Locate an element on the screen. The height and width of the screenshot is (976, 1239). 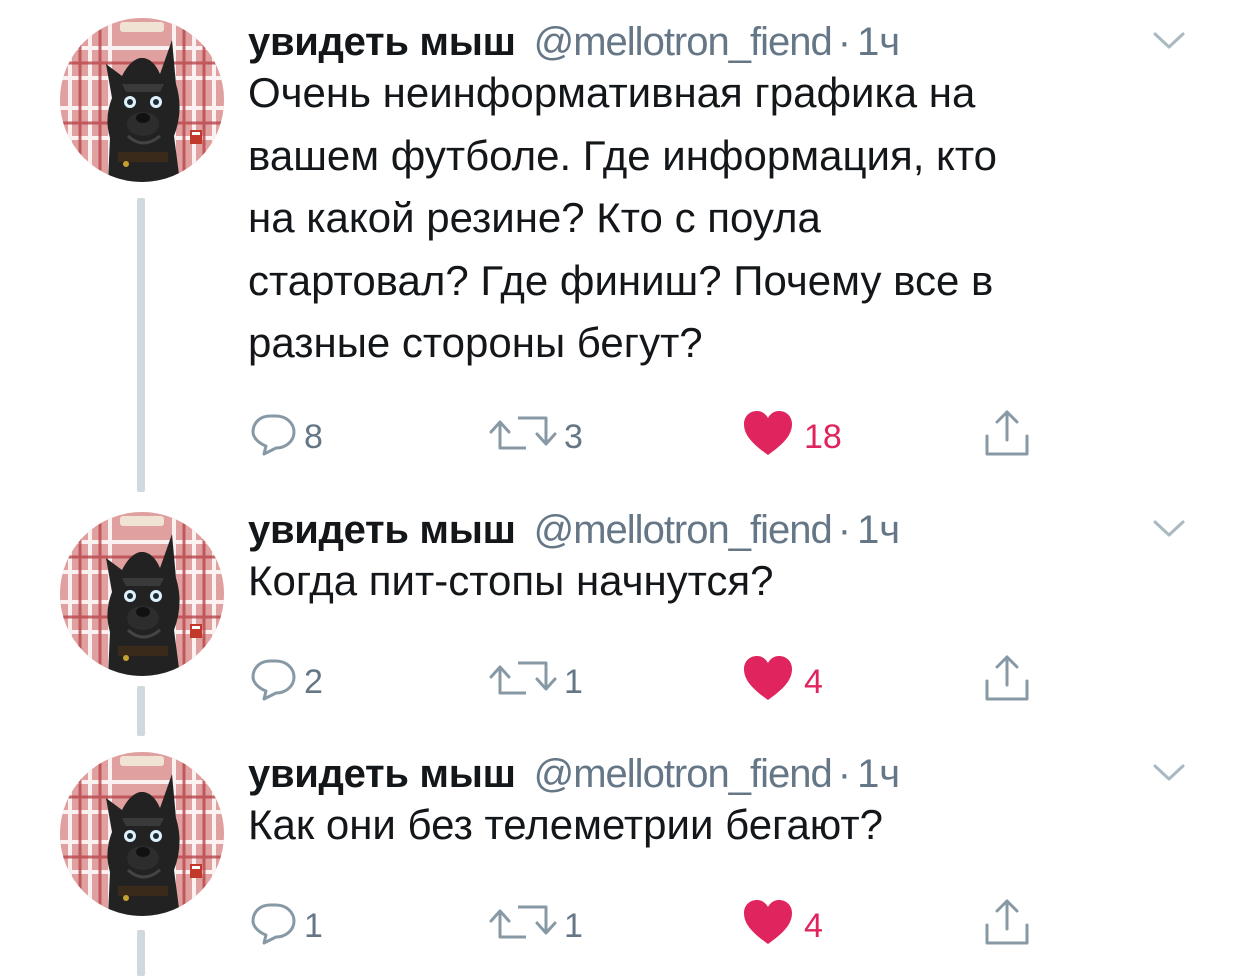
reply-button: 1 is located at coordinates (285, 926).